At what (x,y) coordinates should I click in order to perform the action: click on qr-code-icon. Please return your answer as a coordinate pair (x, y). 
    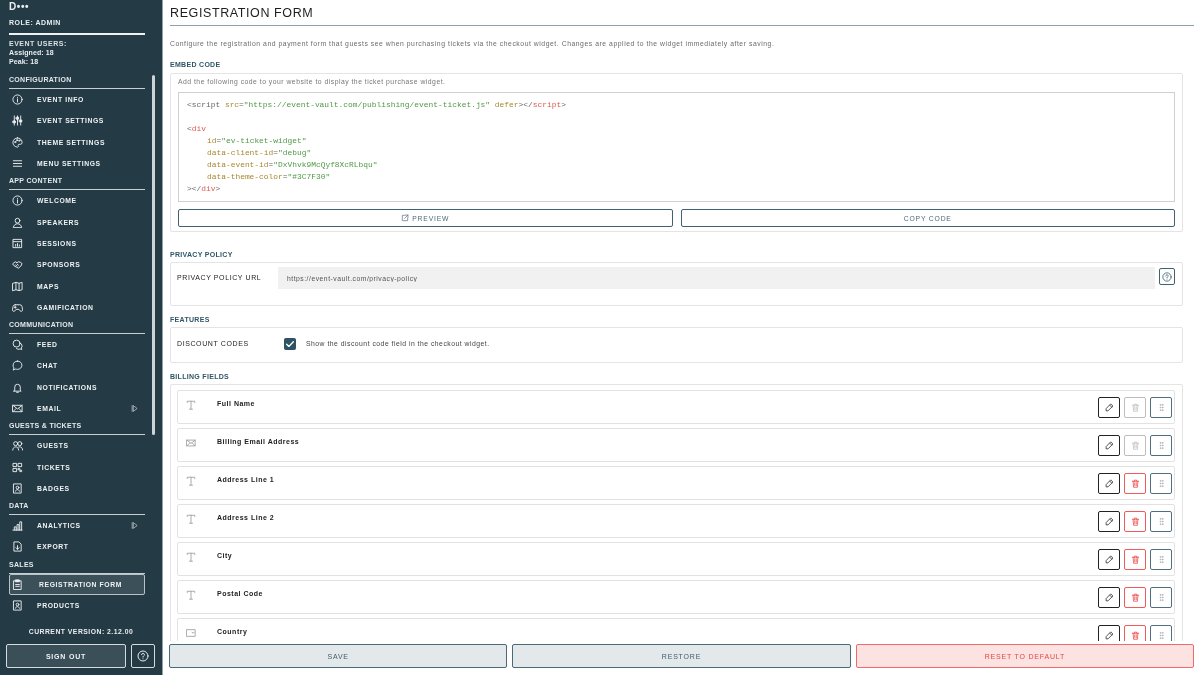
    Looking at the image, I should click on (17, 467).